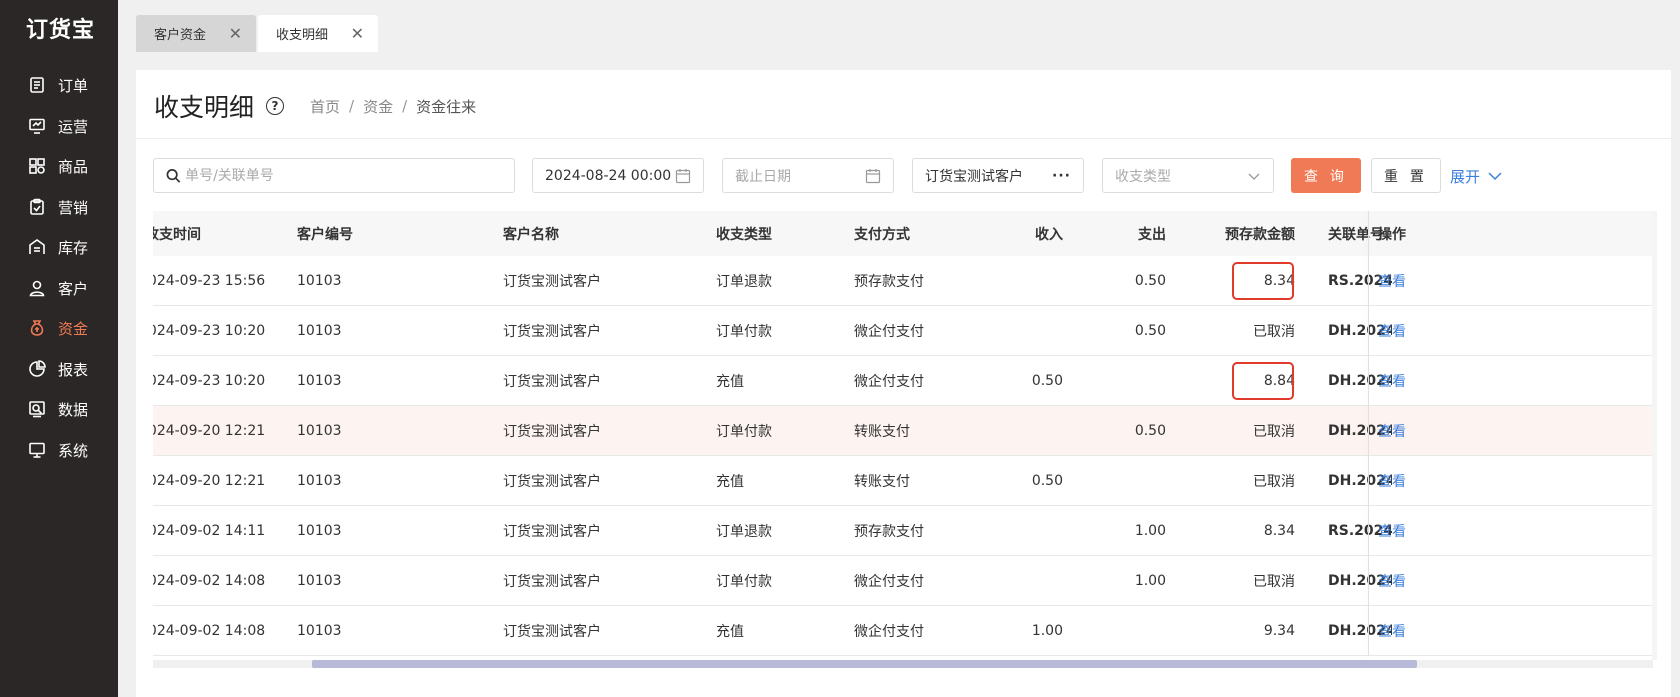 The height and width of the screenshot is (697, 1680). Describe the element at coordinates (1047, 380) in the screenshot. I see `cell-income: 0.50` at that location.